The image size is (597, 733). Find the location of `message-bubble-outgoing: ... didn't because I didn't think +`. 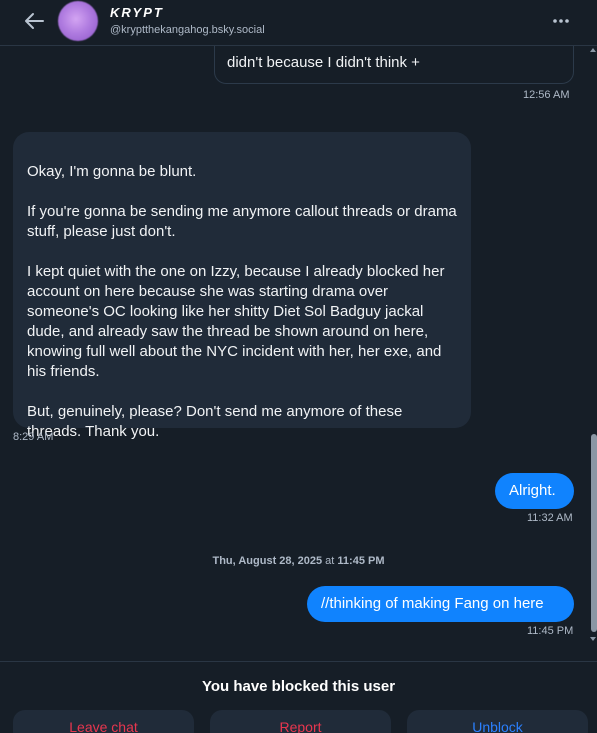

message-bubble-outgoing: ... didn't because I didn't think + is located at coordinates (394, 65).